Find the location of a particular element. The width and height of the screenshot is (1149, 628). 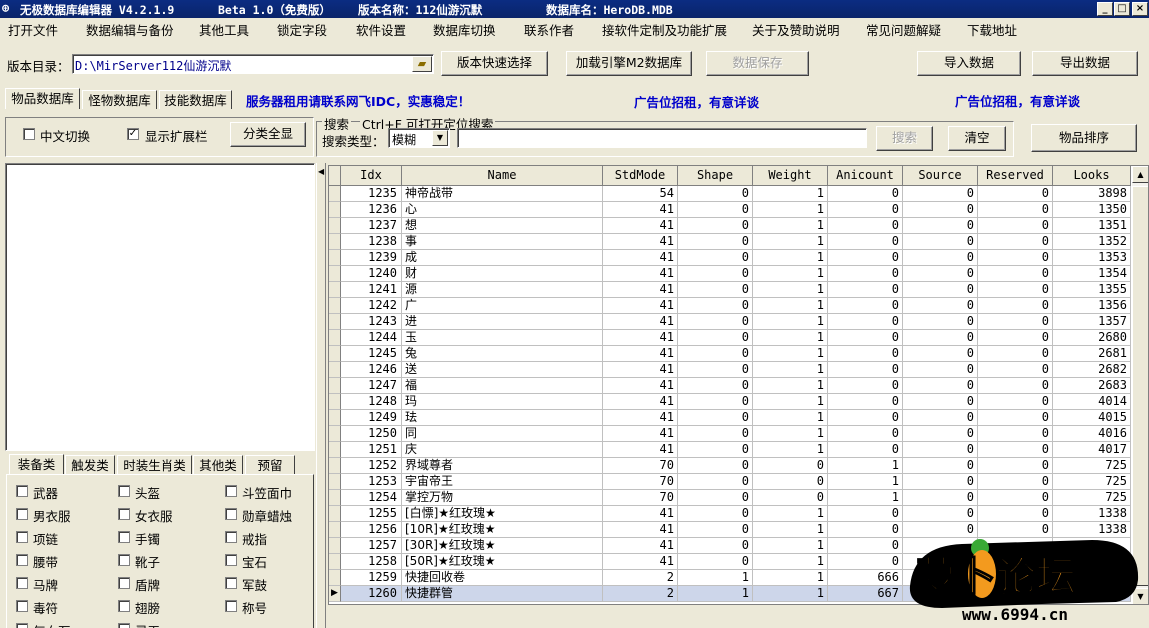

table-cell: 掌控万物 is located at coordinates (502, 498).